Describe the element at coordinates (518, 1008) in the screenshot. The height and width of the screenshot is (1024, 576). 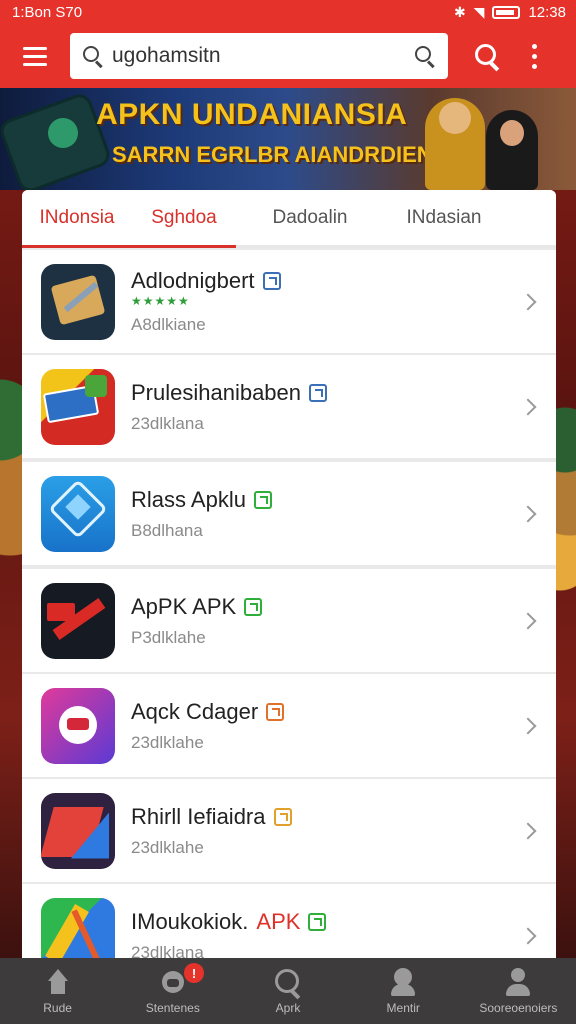
I see `nav-label: Sooreoenoiers` at that location.